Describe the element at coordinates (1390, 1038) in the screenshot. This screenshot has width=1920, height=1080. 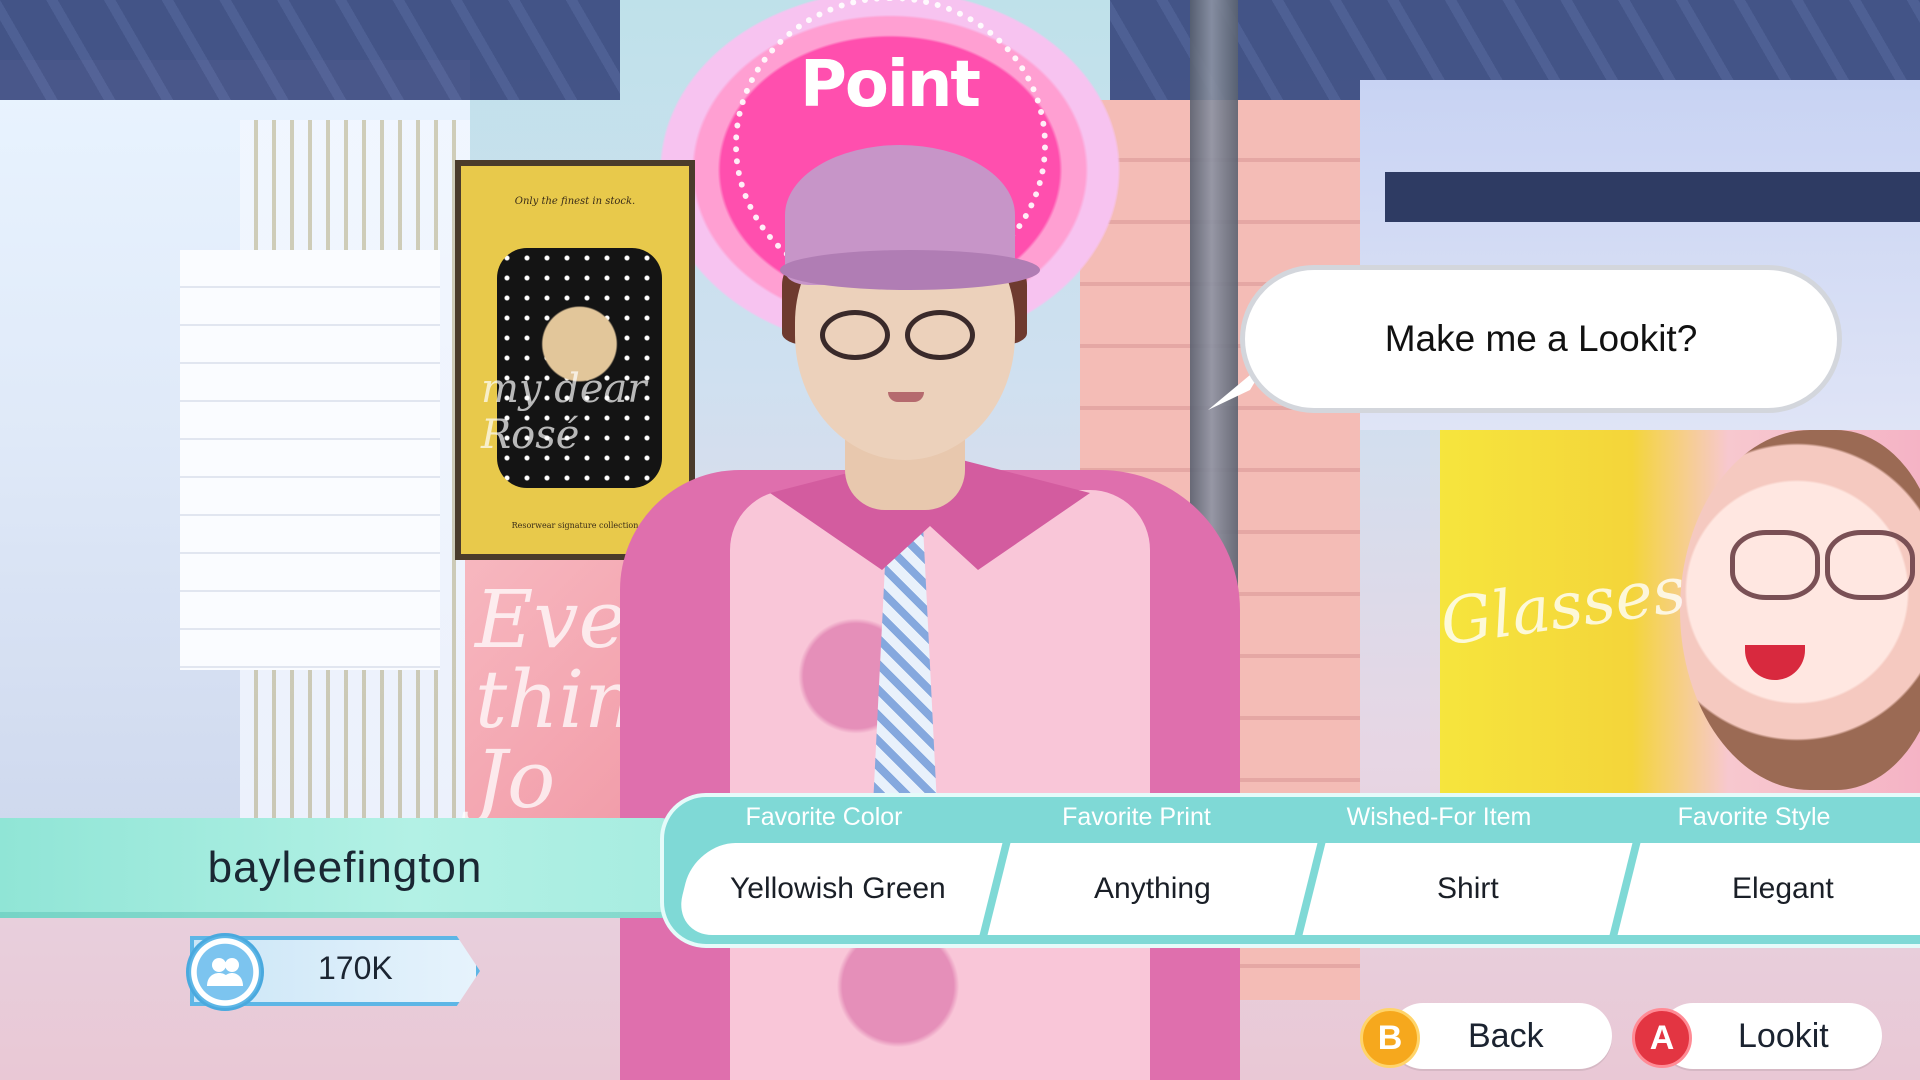
I see `b-button-icon: B` at that location.